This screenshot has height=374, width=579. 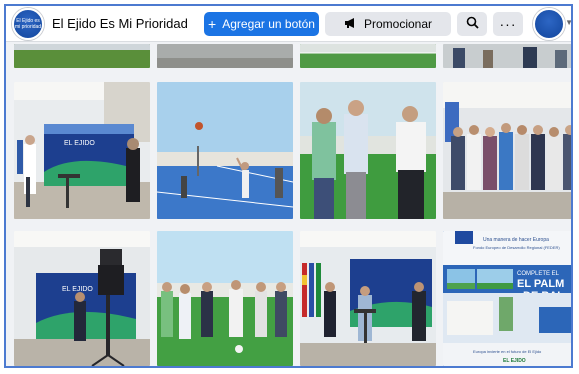 I want to click on page-name: El Ejido Es Mi Prioridad, so click(x=120, y=23).